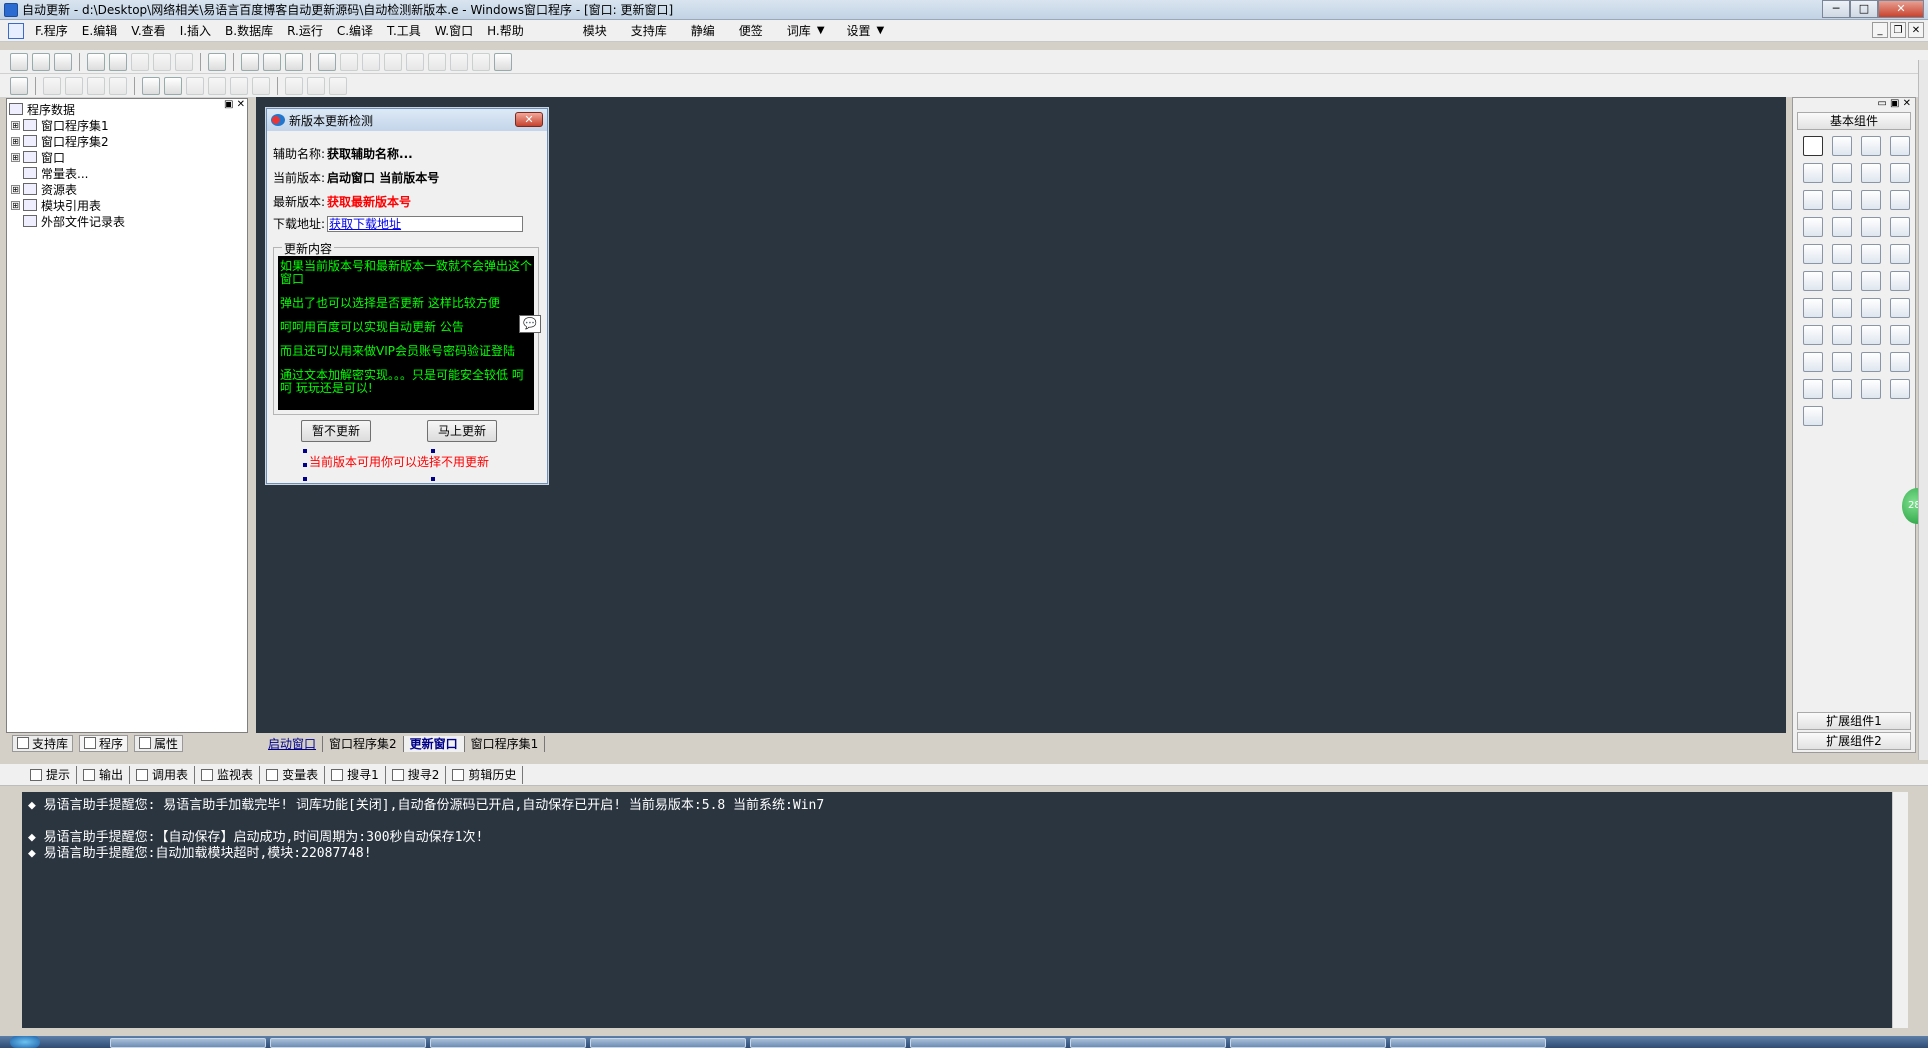  Describe the element at coordinates (1813, 281) in the screenshot. I see `table-icon` at that location.